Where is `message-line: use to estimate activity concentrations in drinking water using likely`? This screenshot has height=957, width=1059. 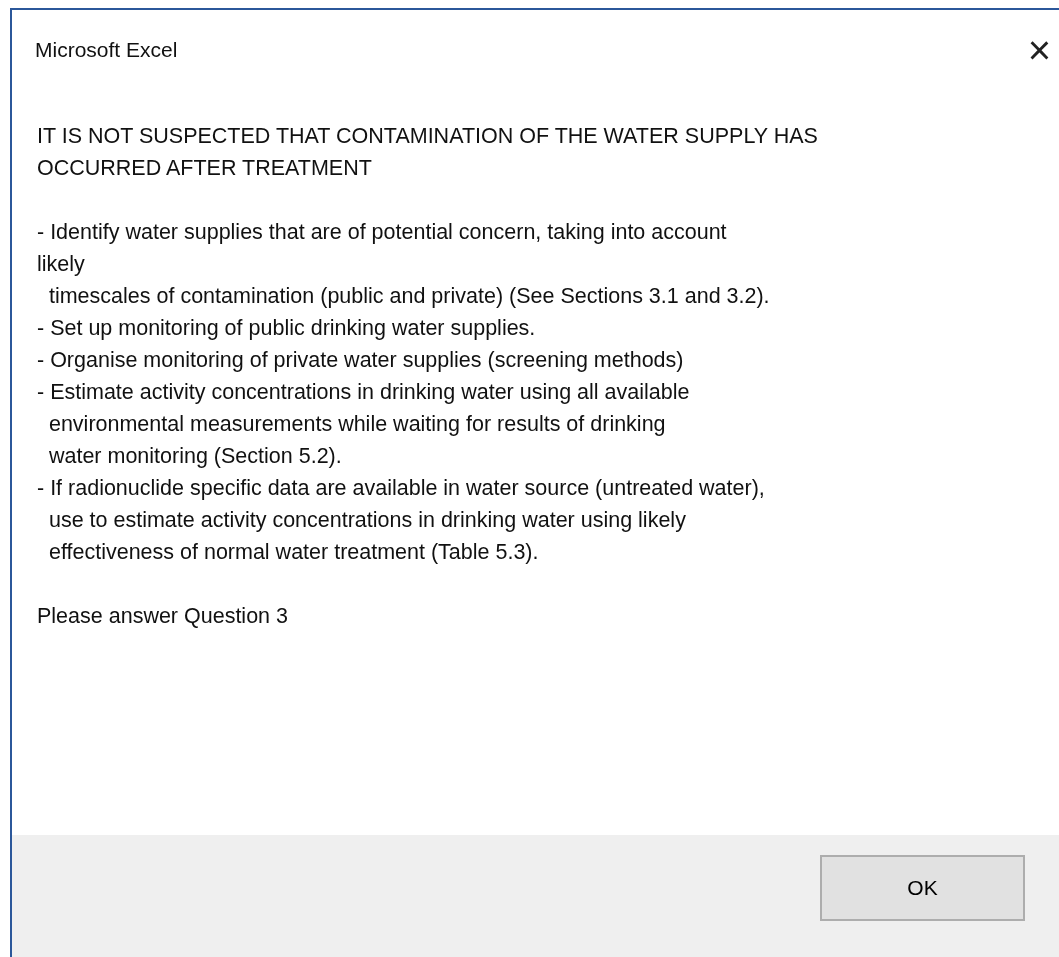
message-line: use to estimate activity concentrations in drinking water using likely is located at coordinates (366, 520).